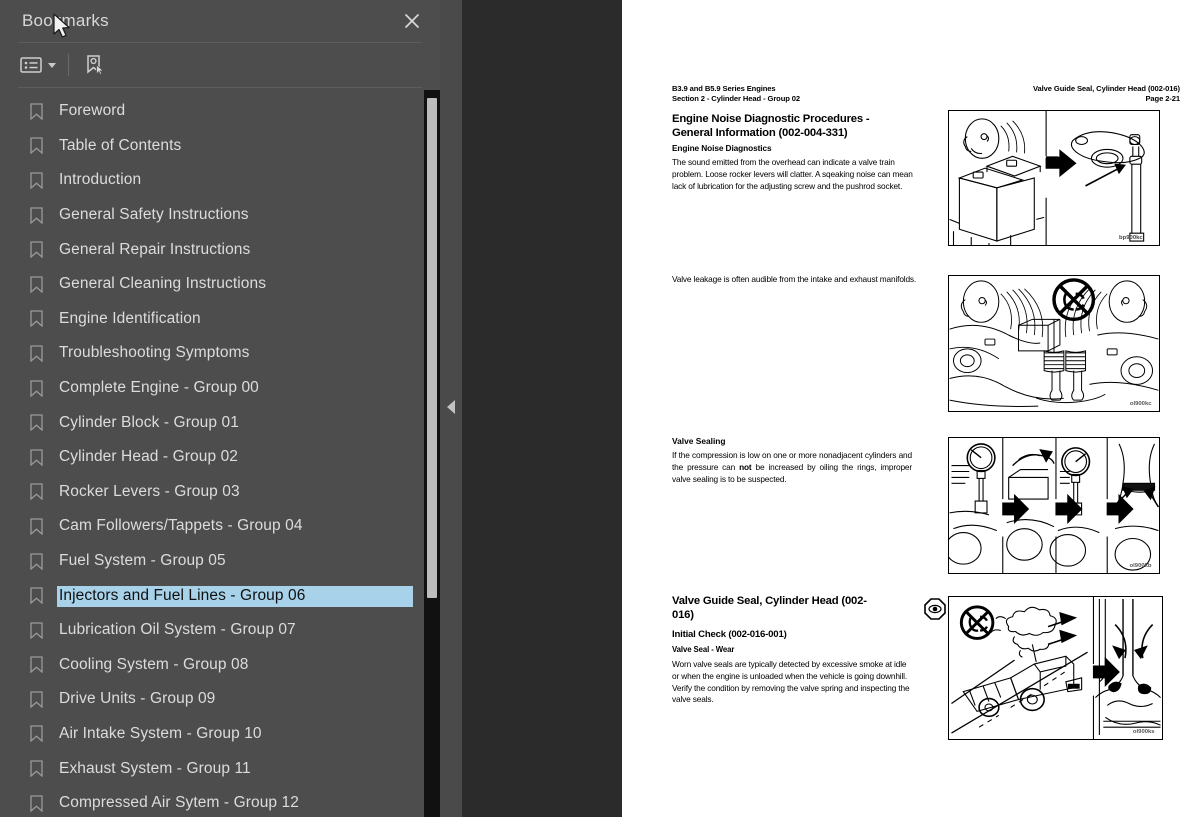  What do you see at coordinates (181, 526) in the screenshot?
I see `bookmark-item-label: Cam Followers/Tappets - Group 04` at bounding box center [181, 526].